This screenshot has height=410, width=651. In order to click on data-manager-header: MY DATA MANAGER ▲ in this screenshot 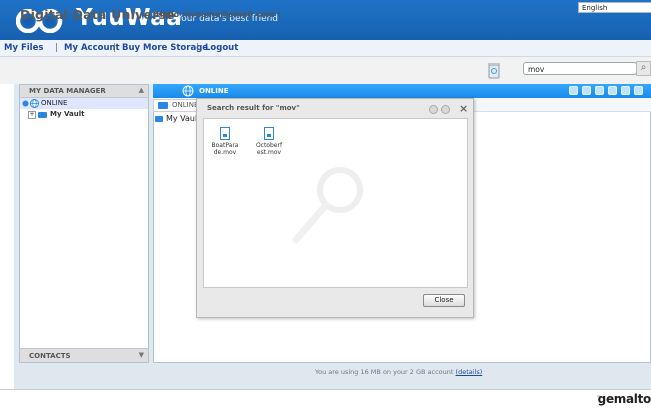, I will do `click(84, 91)`.